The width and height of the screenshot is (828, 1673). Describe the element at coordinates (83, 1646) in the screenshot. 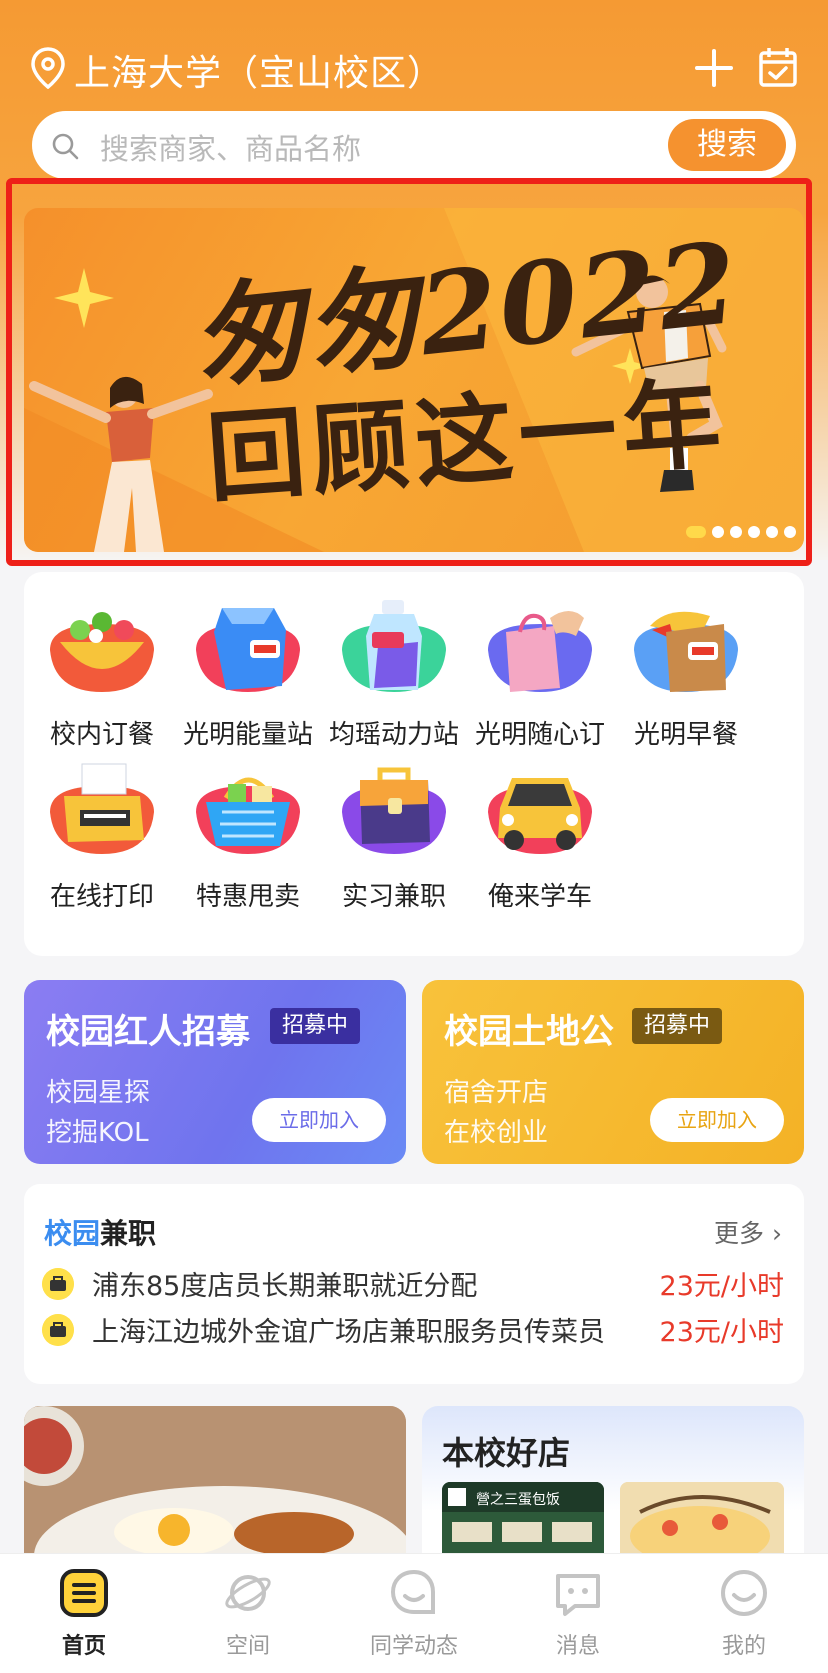

I see `tab-label: 首页` at that location.